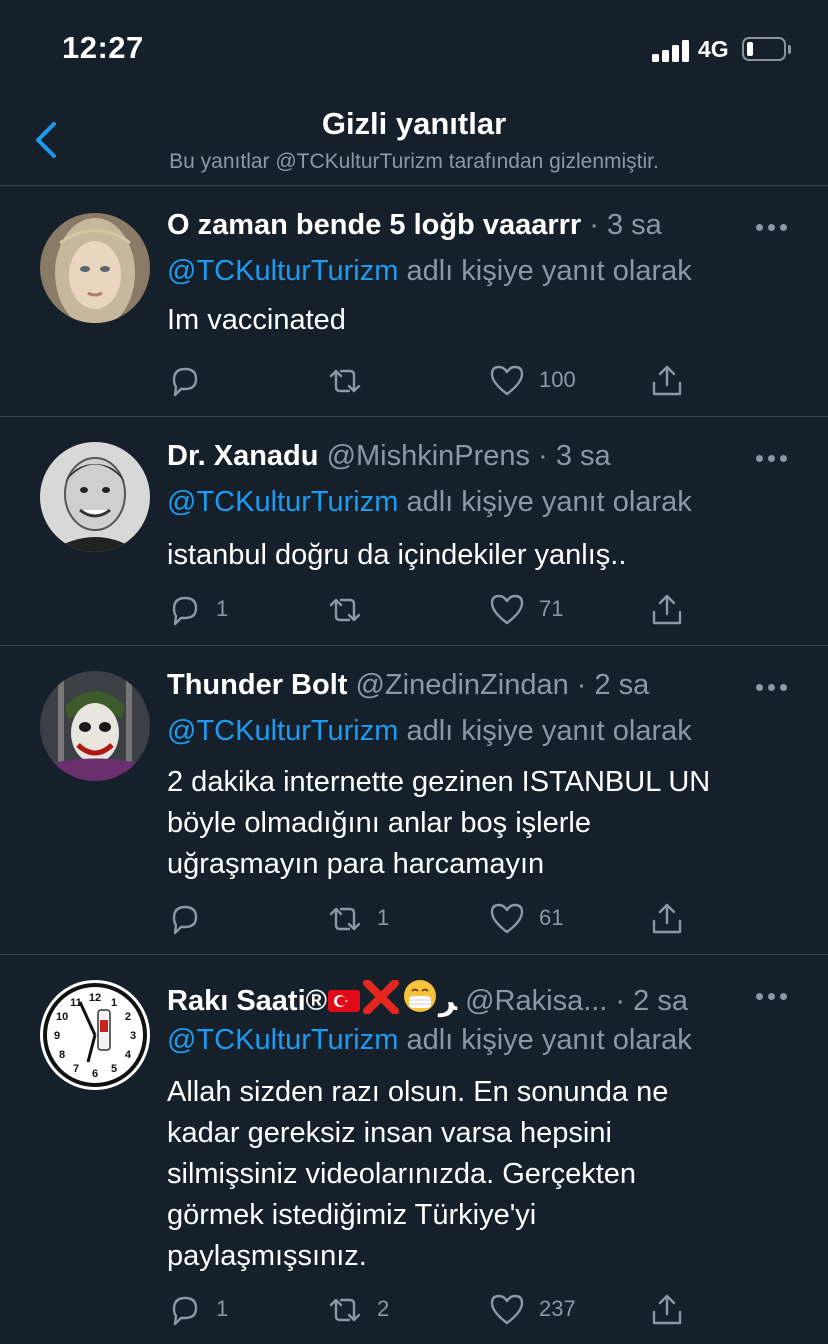 Image resolution: width=828 pixels, height=1344 pixels. Describe the element at coordinates (402, 1174) in the screenshot. I see `reply-text-line: silmişsiniz videolarınızda. Gerçekten` at that location.